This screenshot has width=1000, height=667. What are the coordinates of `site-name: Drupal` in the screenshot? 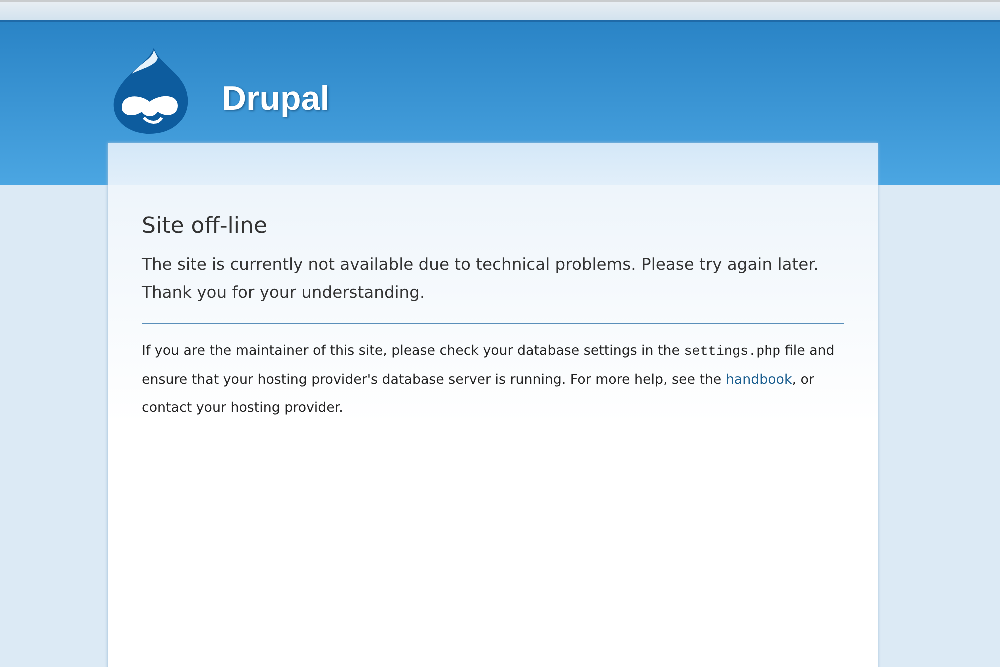 It's located at (276, 99).